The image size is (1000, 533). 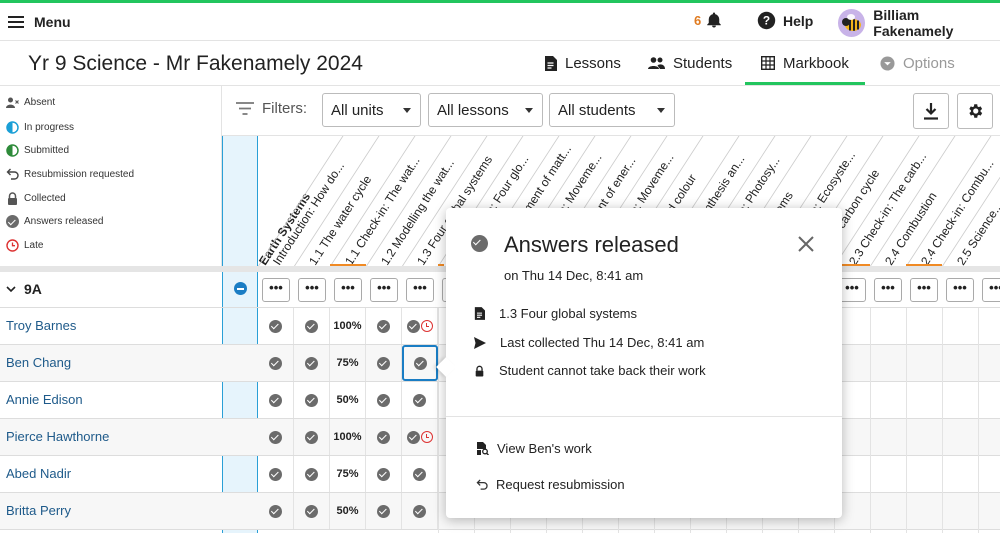 I want to click on help-button: ? Help, so click(x=785, y=20).